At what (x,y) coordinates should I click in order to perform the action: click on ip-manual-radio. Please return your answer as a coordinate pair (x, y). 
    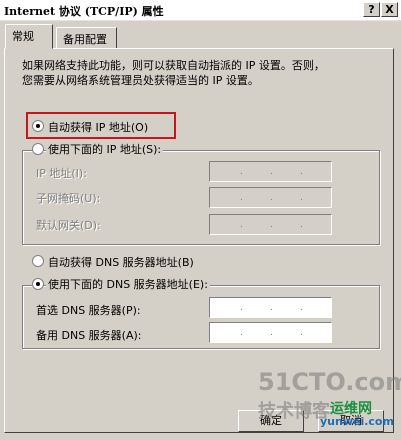
    Looking at the image, I should click on (38, 149).